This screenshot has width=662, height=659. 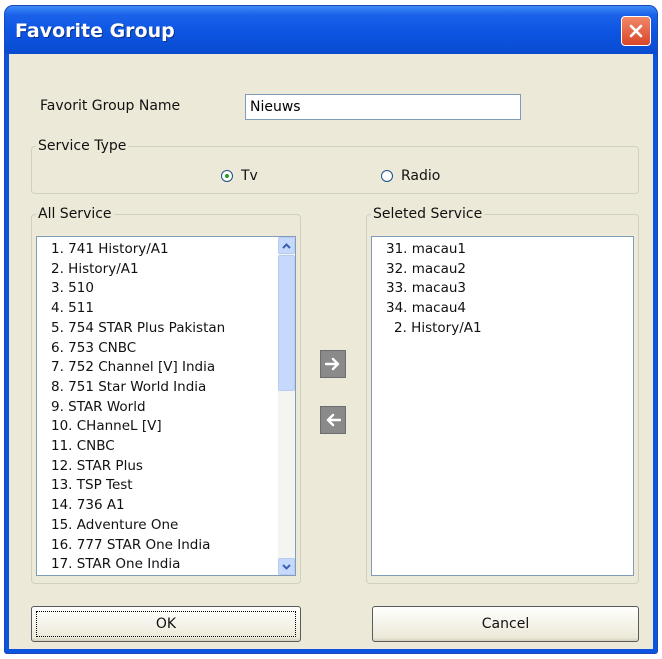 I want to click on list-item: 6. 753 CNBC, so click(x=166, y=349).